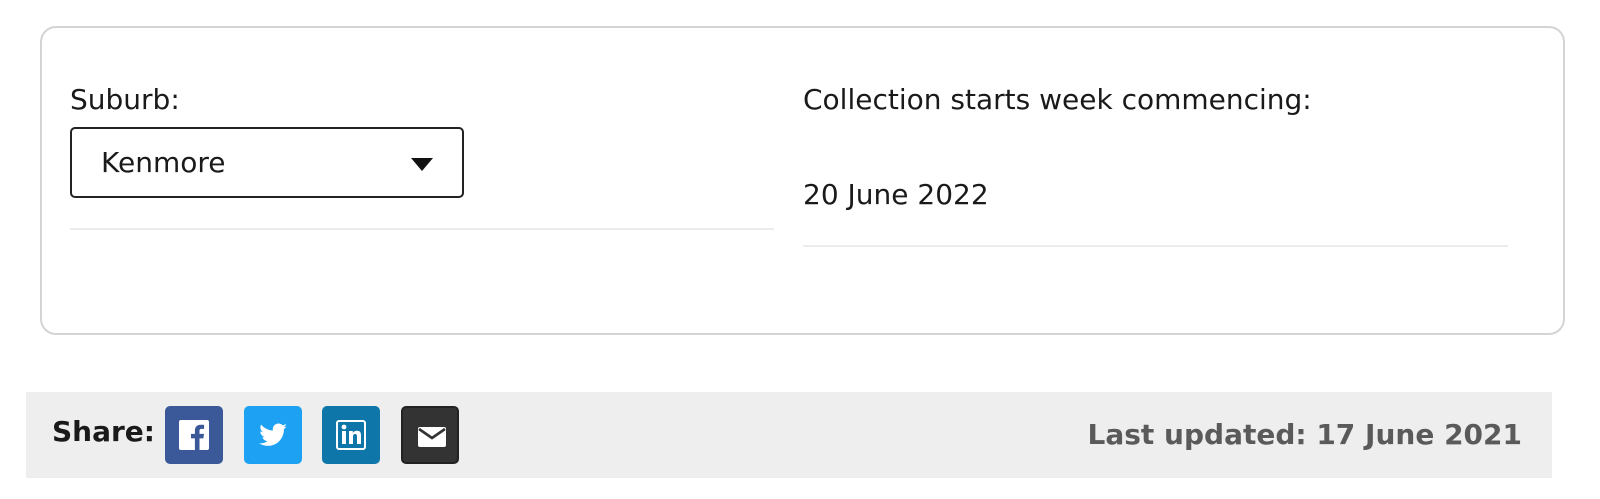 The height and width of the screenshot is (499, 1600). Describe the element at coordinates (422, 229) in the screenshot. I see `suburb-divider` at that location.